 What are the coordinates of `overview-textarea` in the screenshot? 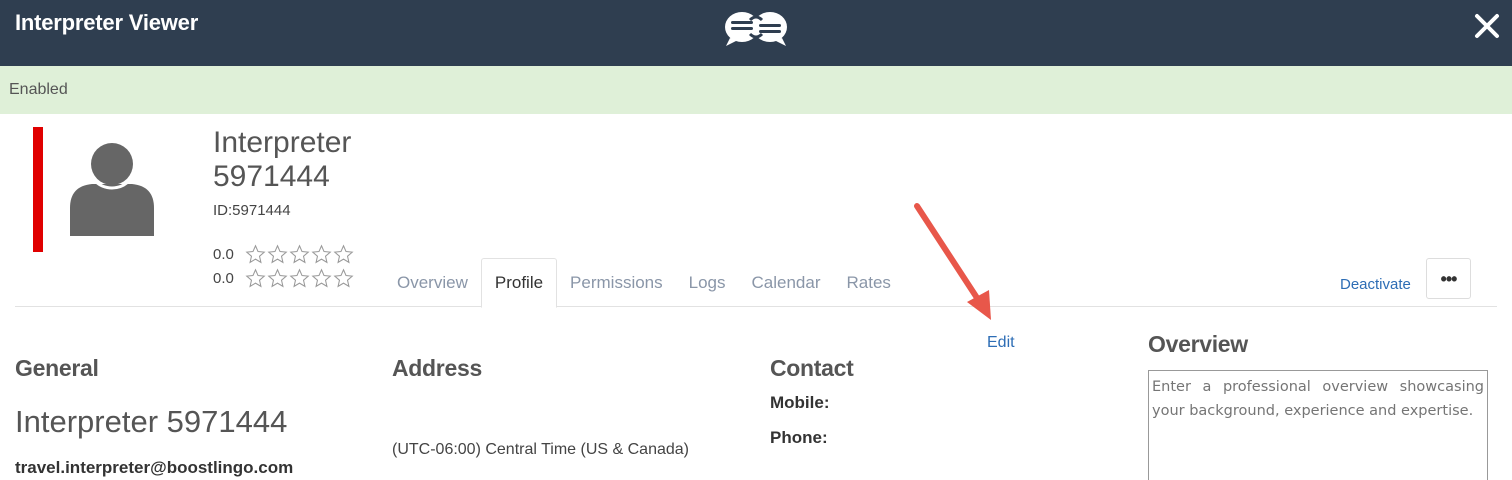 It's located at (1318, 425).